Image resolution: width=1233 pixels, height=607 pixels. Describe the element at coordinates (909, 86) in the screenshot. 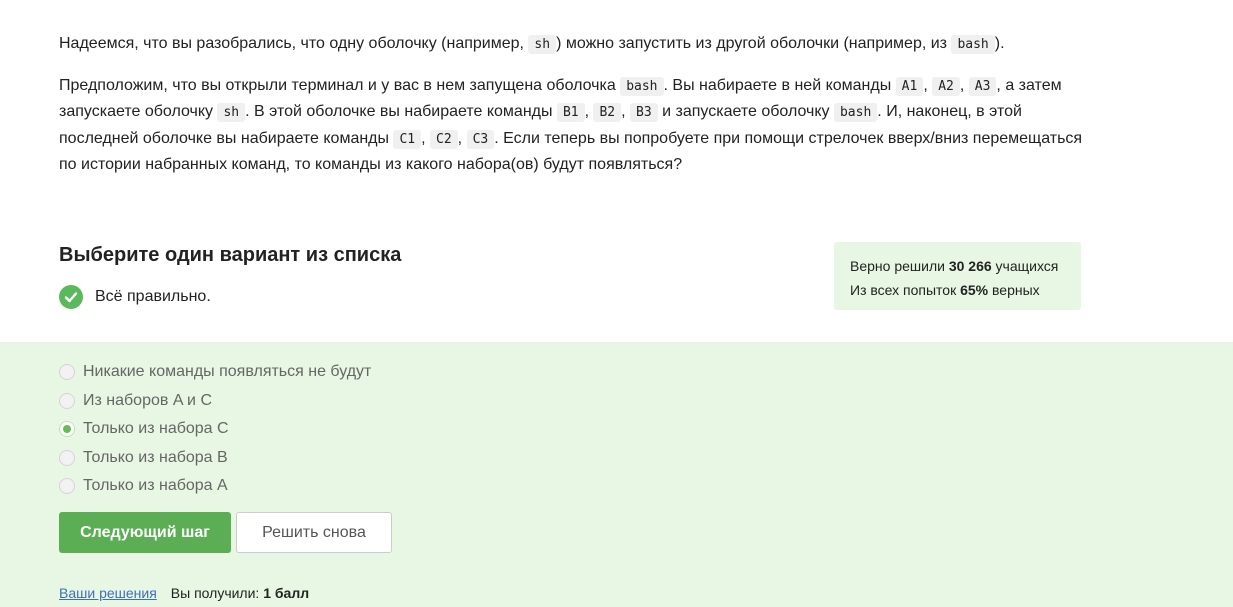

I see `code-a1: A1` at that location.